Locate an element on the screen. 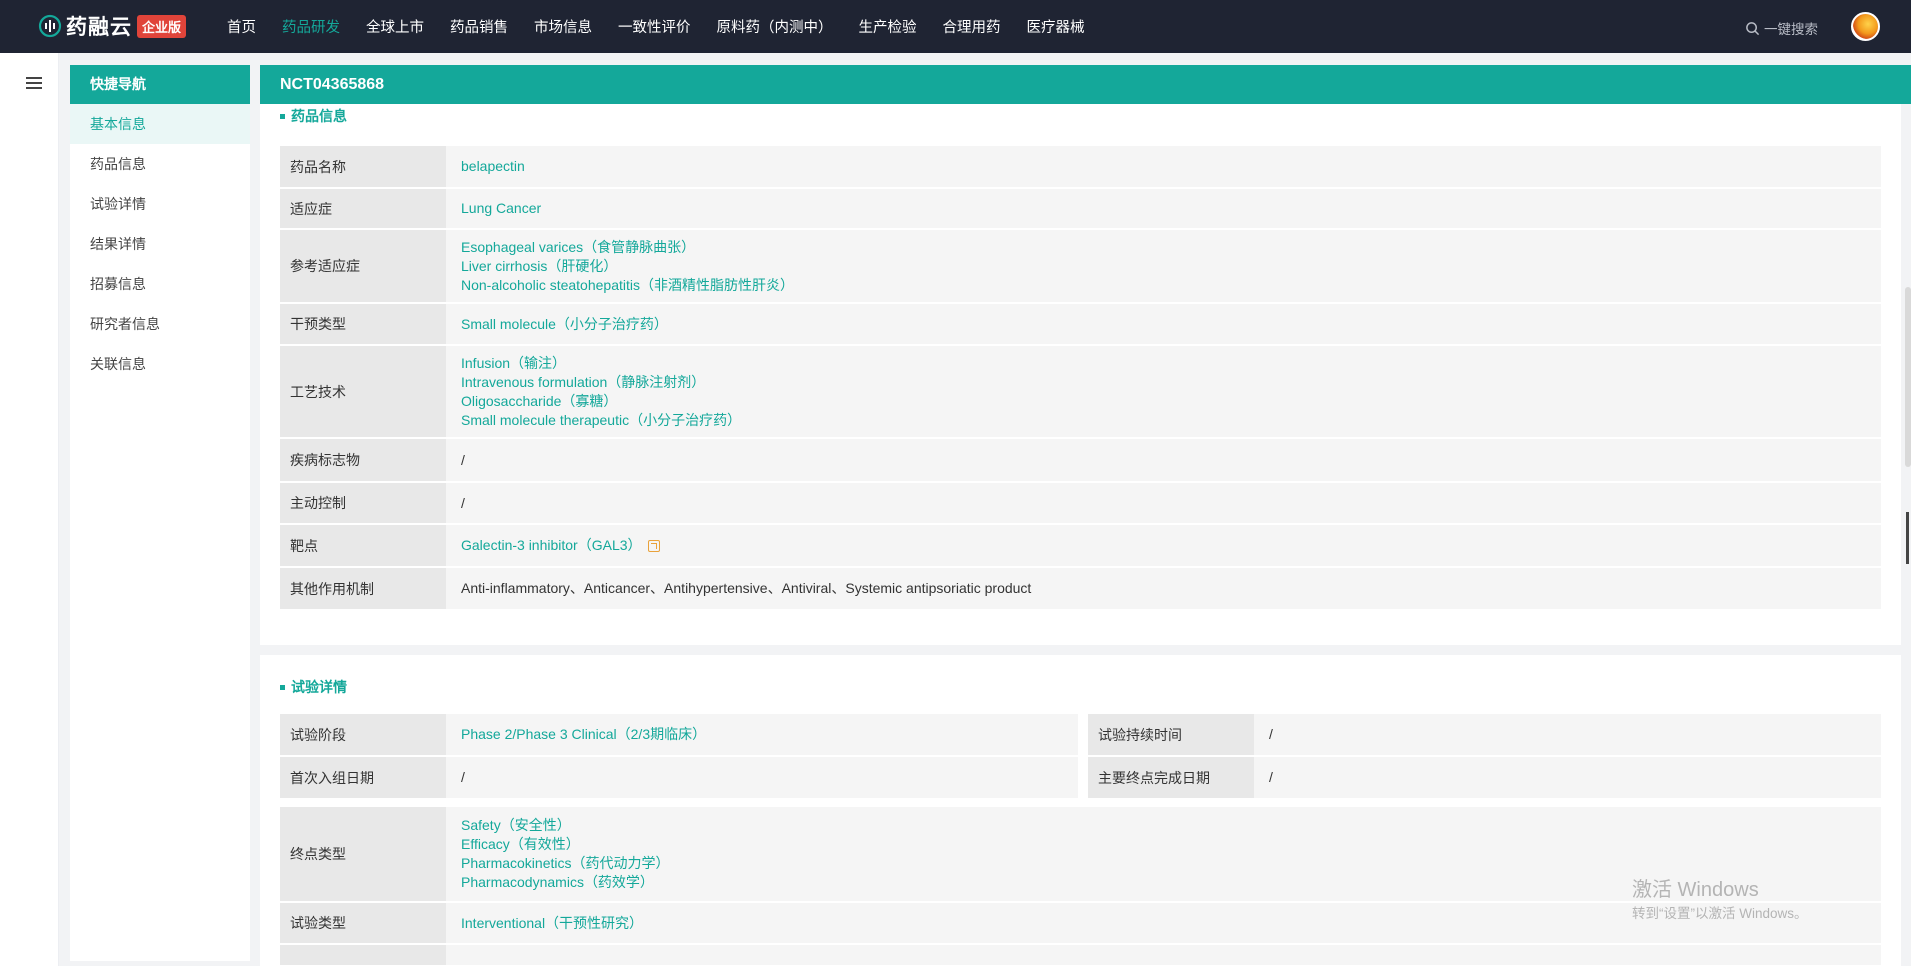 This screenshot has height=966, width=1911. logo: 药融云 企业版 is located at coordinates (112, 26).